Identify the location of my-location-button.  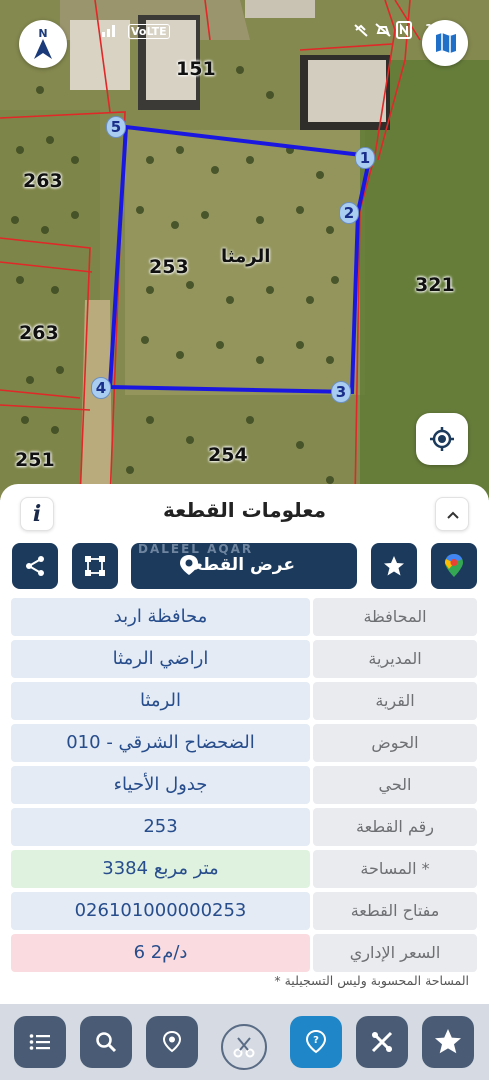
(442, 439).